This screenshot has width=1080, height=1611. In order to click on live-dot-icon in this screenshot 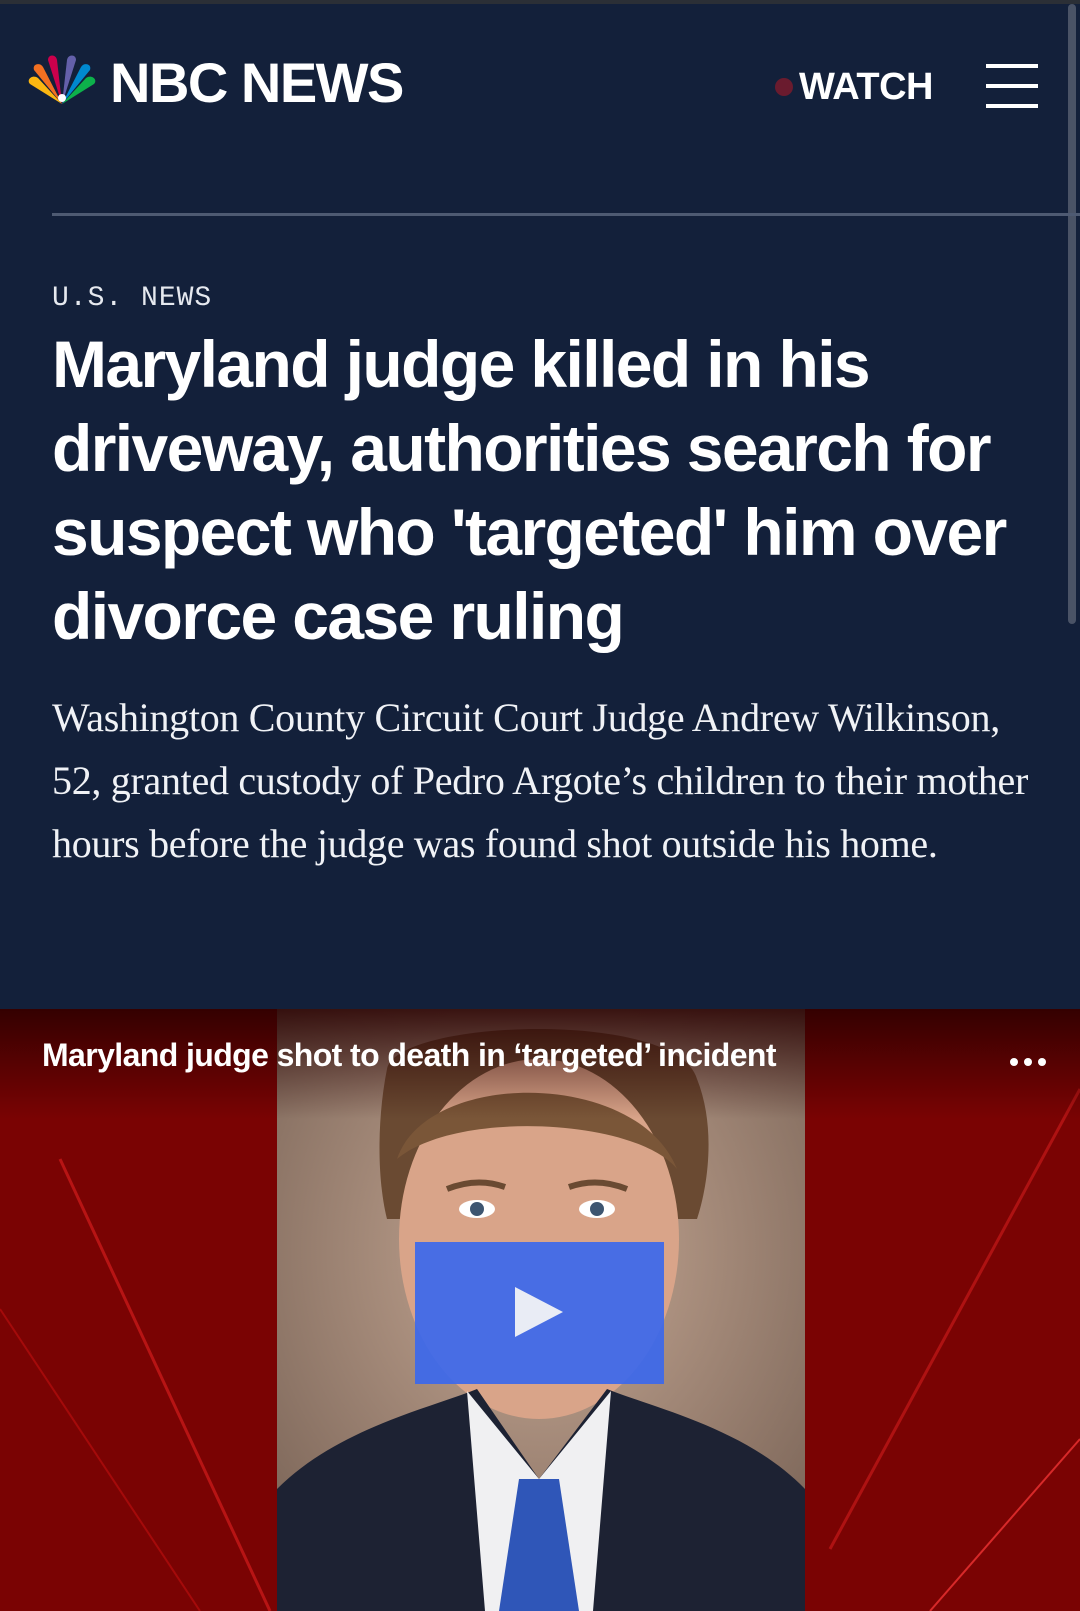, I will do `click(784, 87)`.